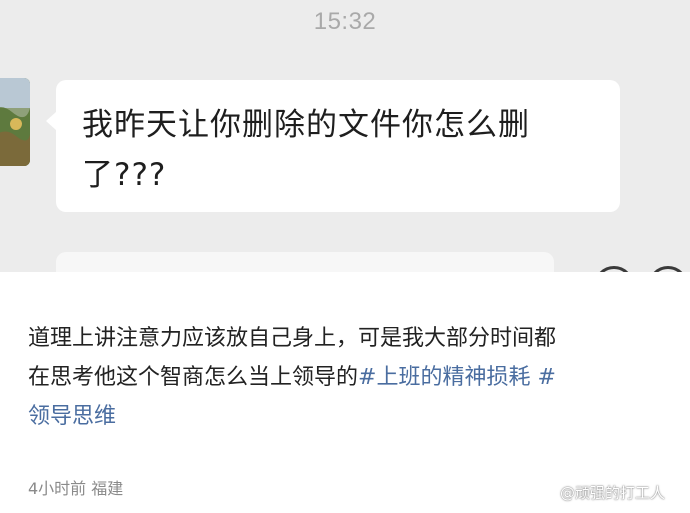 The height and width of the screenshot is (513, 690). What do you see at coordinates (193, 377) in the screenshot?
I see `post-text-plain: 在思考他这个智商怎么当上领导的` at bounding box center [193, 377].